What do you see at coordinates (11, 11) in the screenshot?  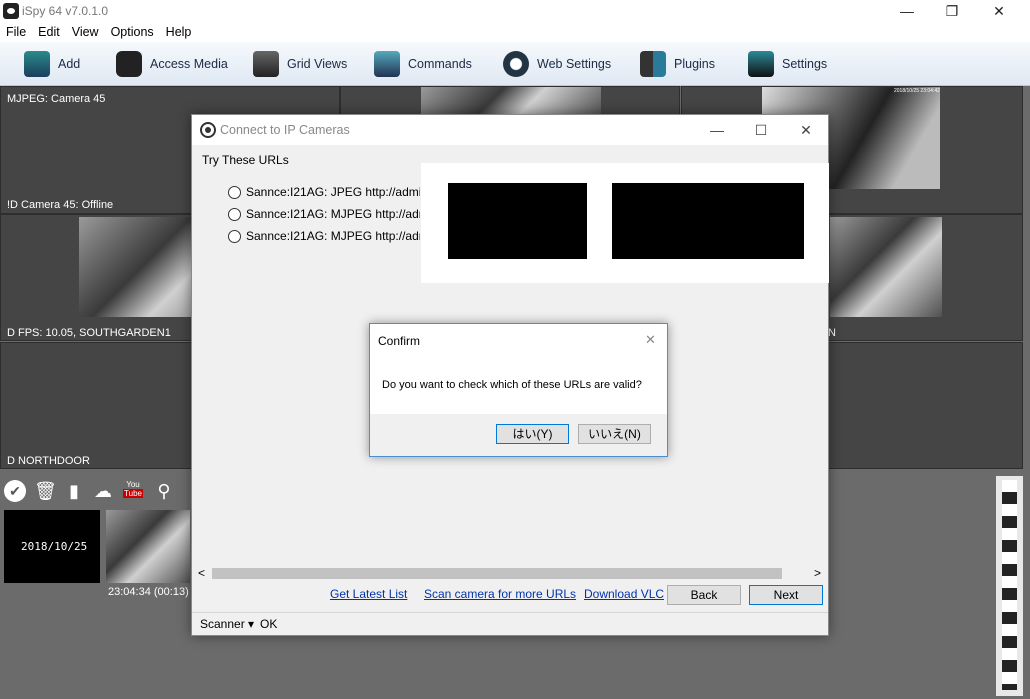 I see `app-eye-icon` at bounding box center [11, 11].